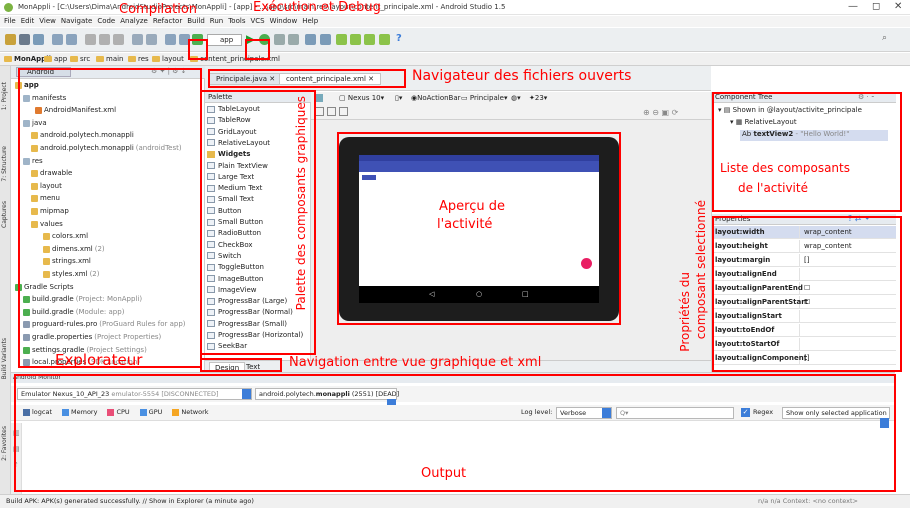 The height and width of the screenshot is (508, 910). I want to click on breadcrumb-item: layout, so click(168, 59).